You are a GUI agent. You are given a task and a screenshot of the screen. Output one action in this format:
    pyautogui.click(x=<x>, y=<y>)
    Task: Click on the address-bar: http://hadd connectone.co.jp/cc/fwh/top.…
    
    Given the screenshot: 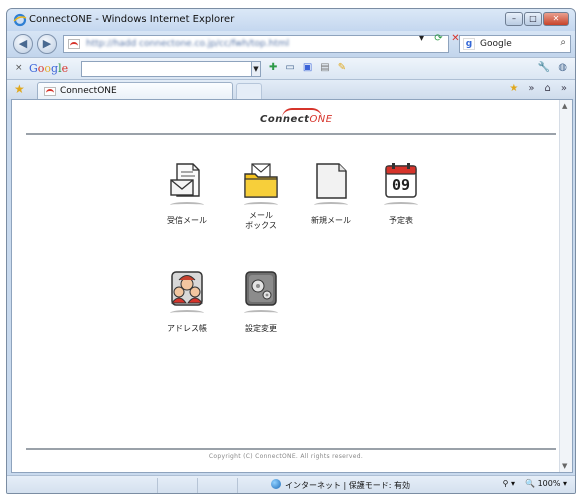 What is the action you would take?
    pyautogui.click(x=256, y=44)
    